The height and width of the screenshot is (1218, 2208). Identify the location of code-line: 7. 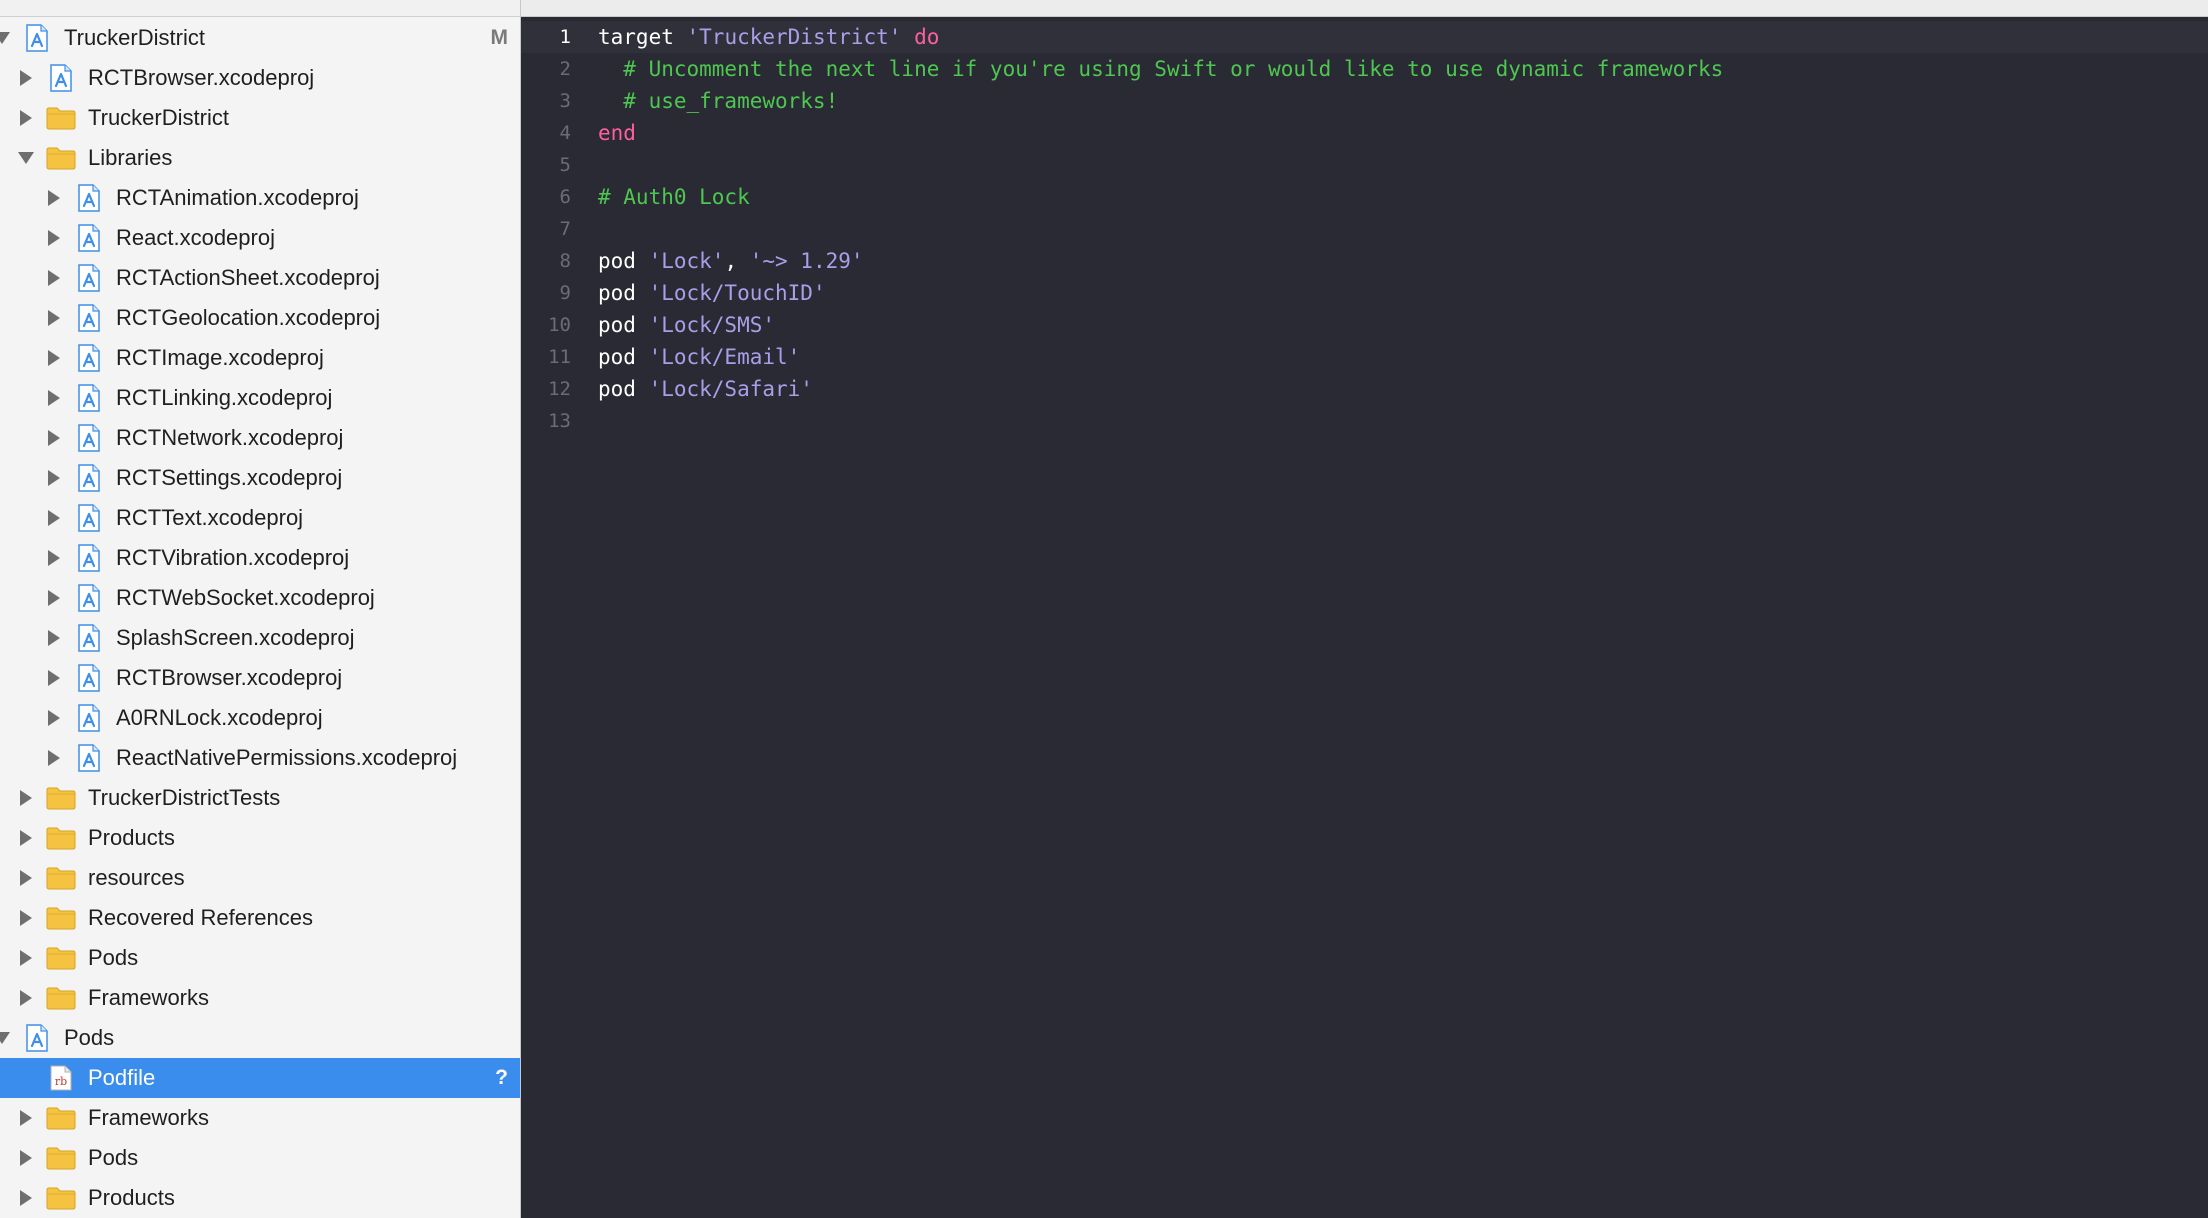
(1364, 229).